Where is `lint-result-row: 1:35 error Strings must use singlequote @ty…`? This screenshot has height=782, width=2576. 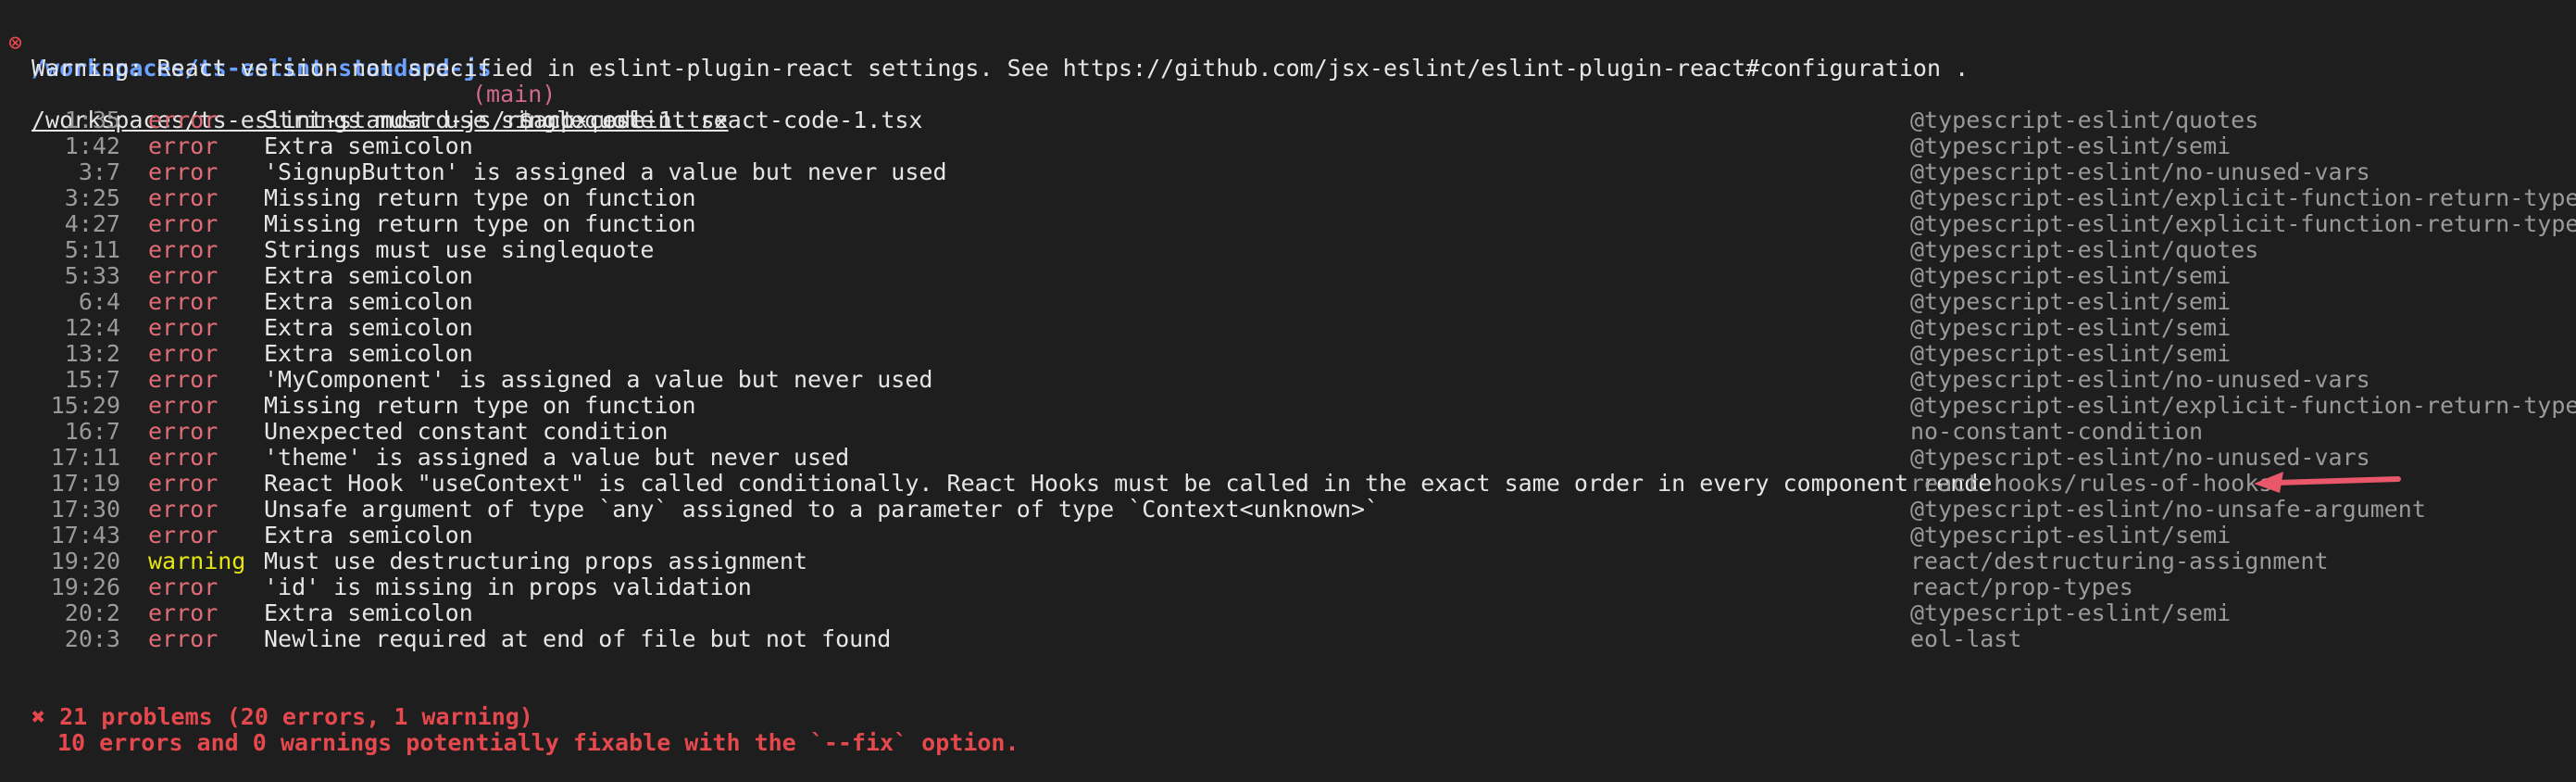
lint-result-row: 1:35 error Strings must use singlequote @ty… is located at coordinates (1288, 120).